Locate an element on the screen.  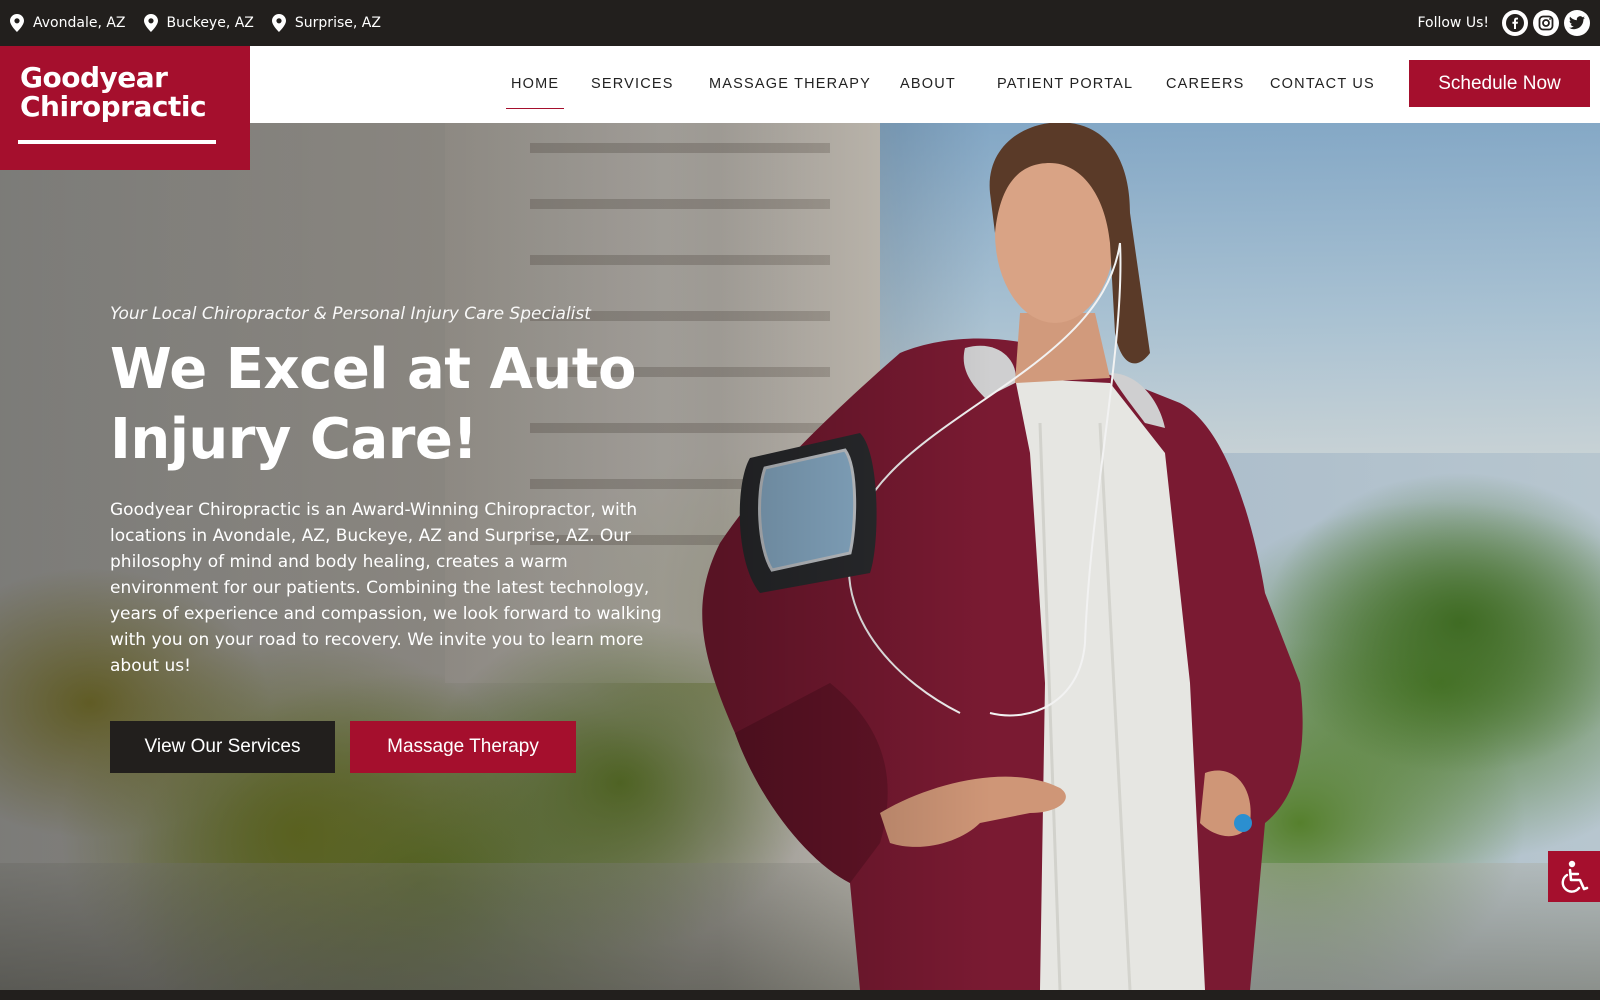
wheelchair-icon is located at coordinates (1574, 876).